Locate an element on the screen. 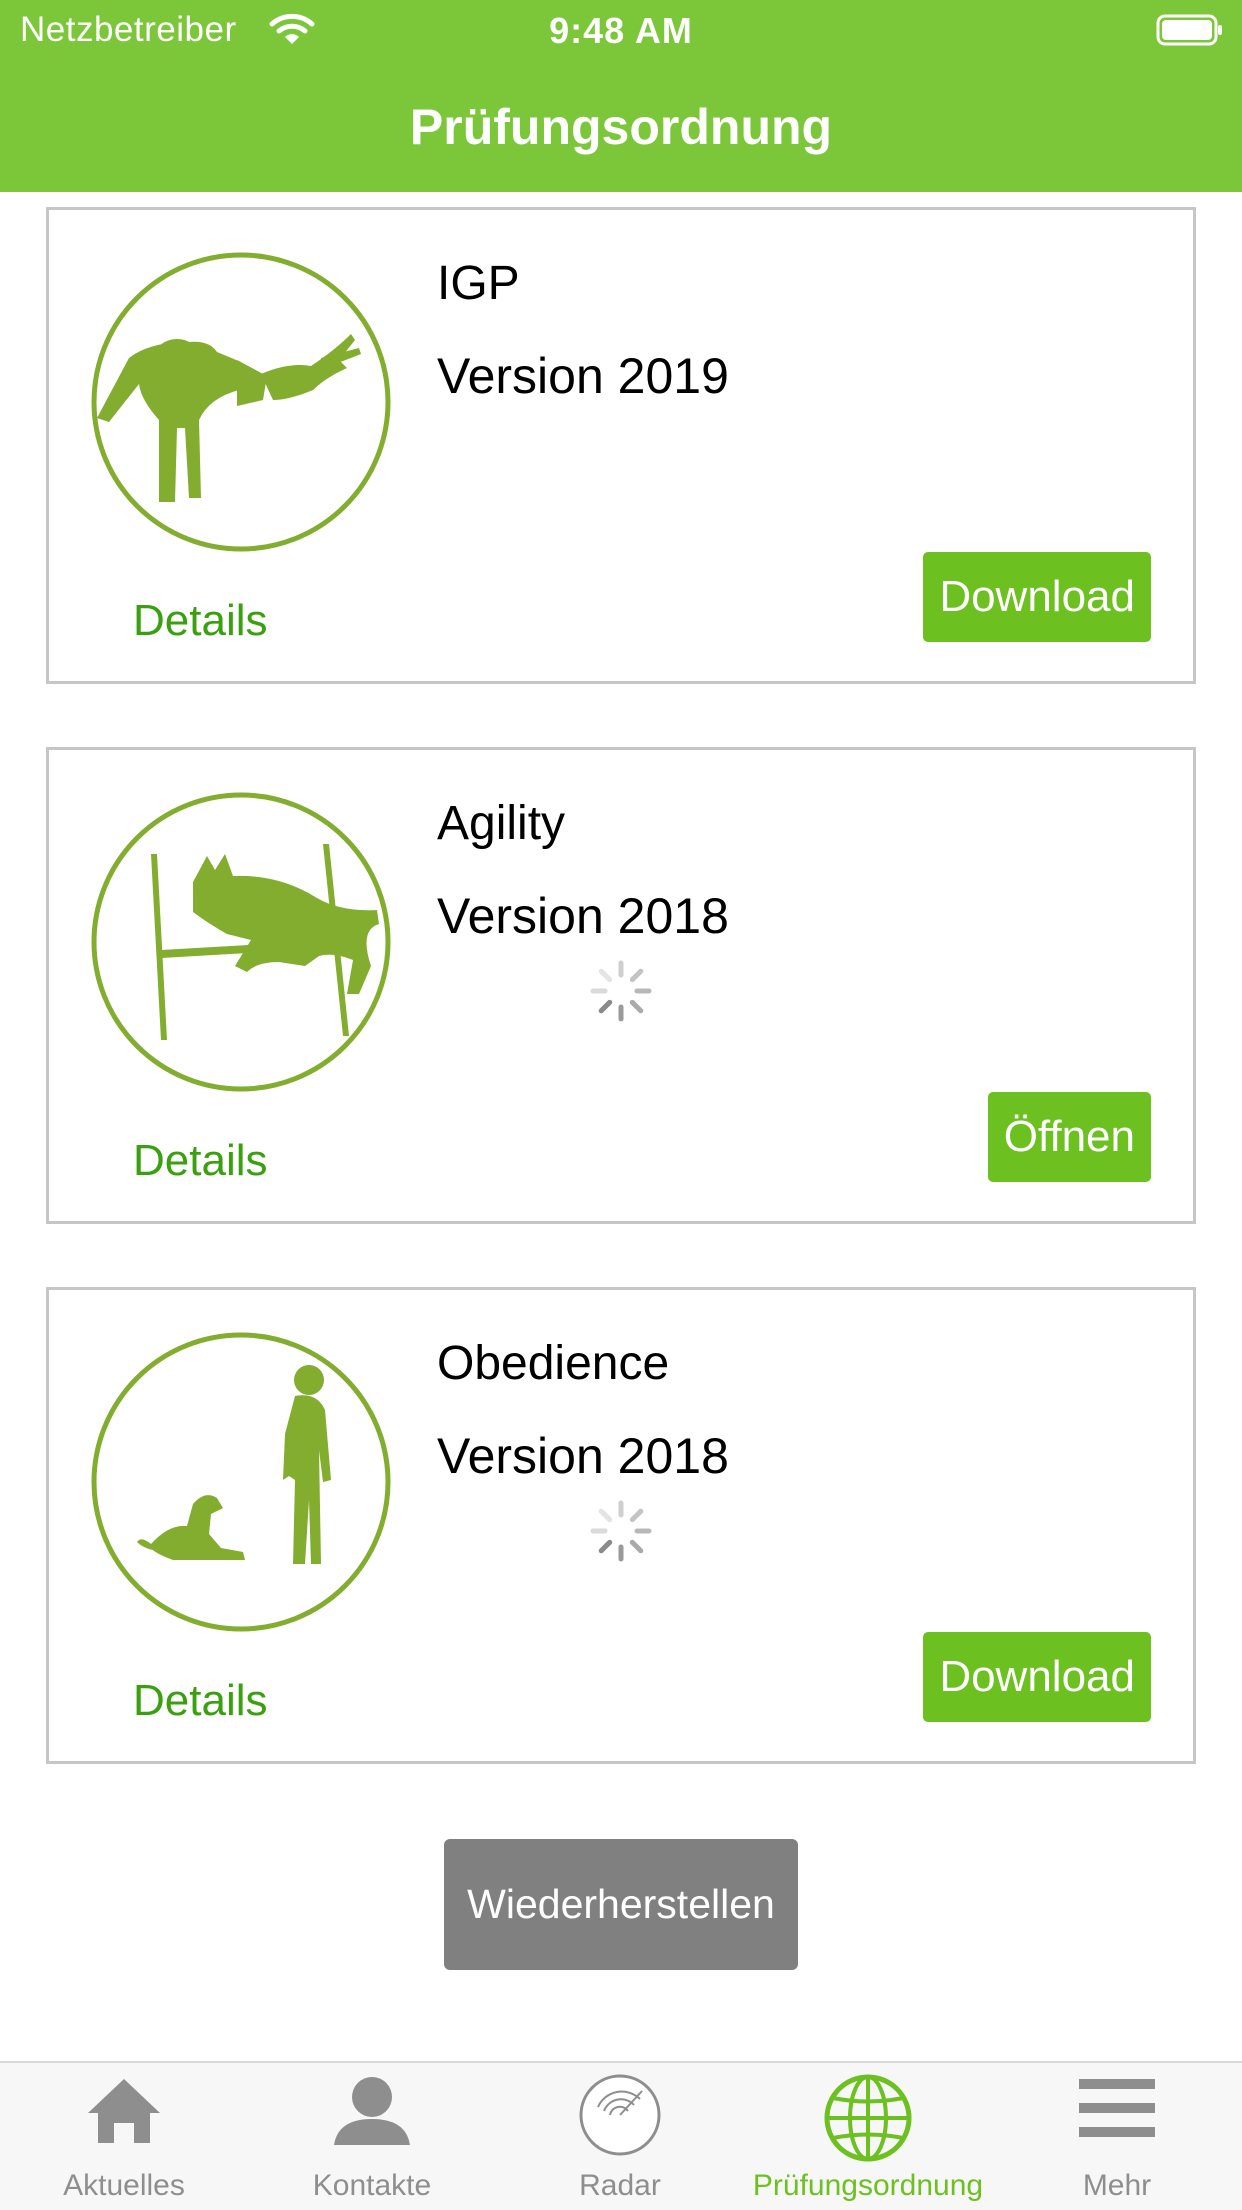  clock: 9:48 AM is located at coordinates (621, 30).